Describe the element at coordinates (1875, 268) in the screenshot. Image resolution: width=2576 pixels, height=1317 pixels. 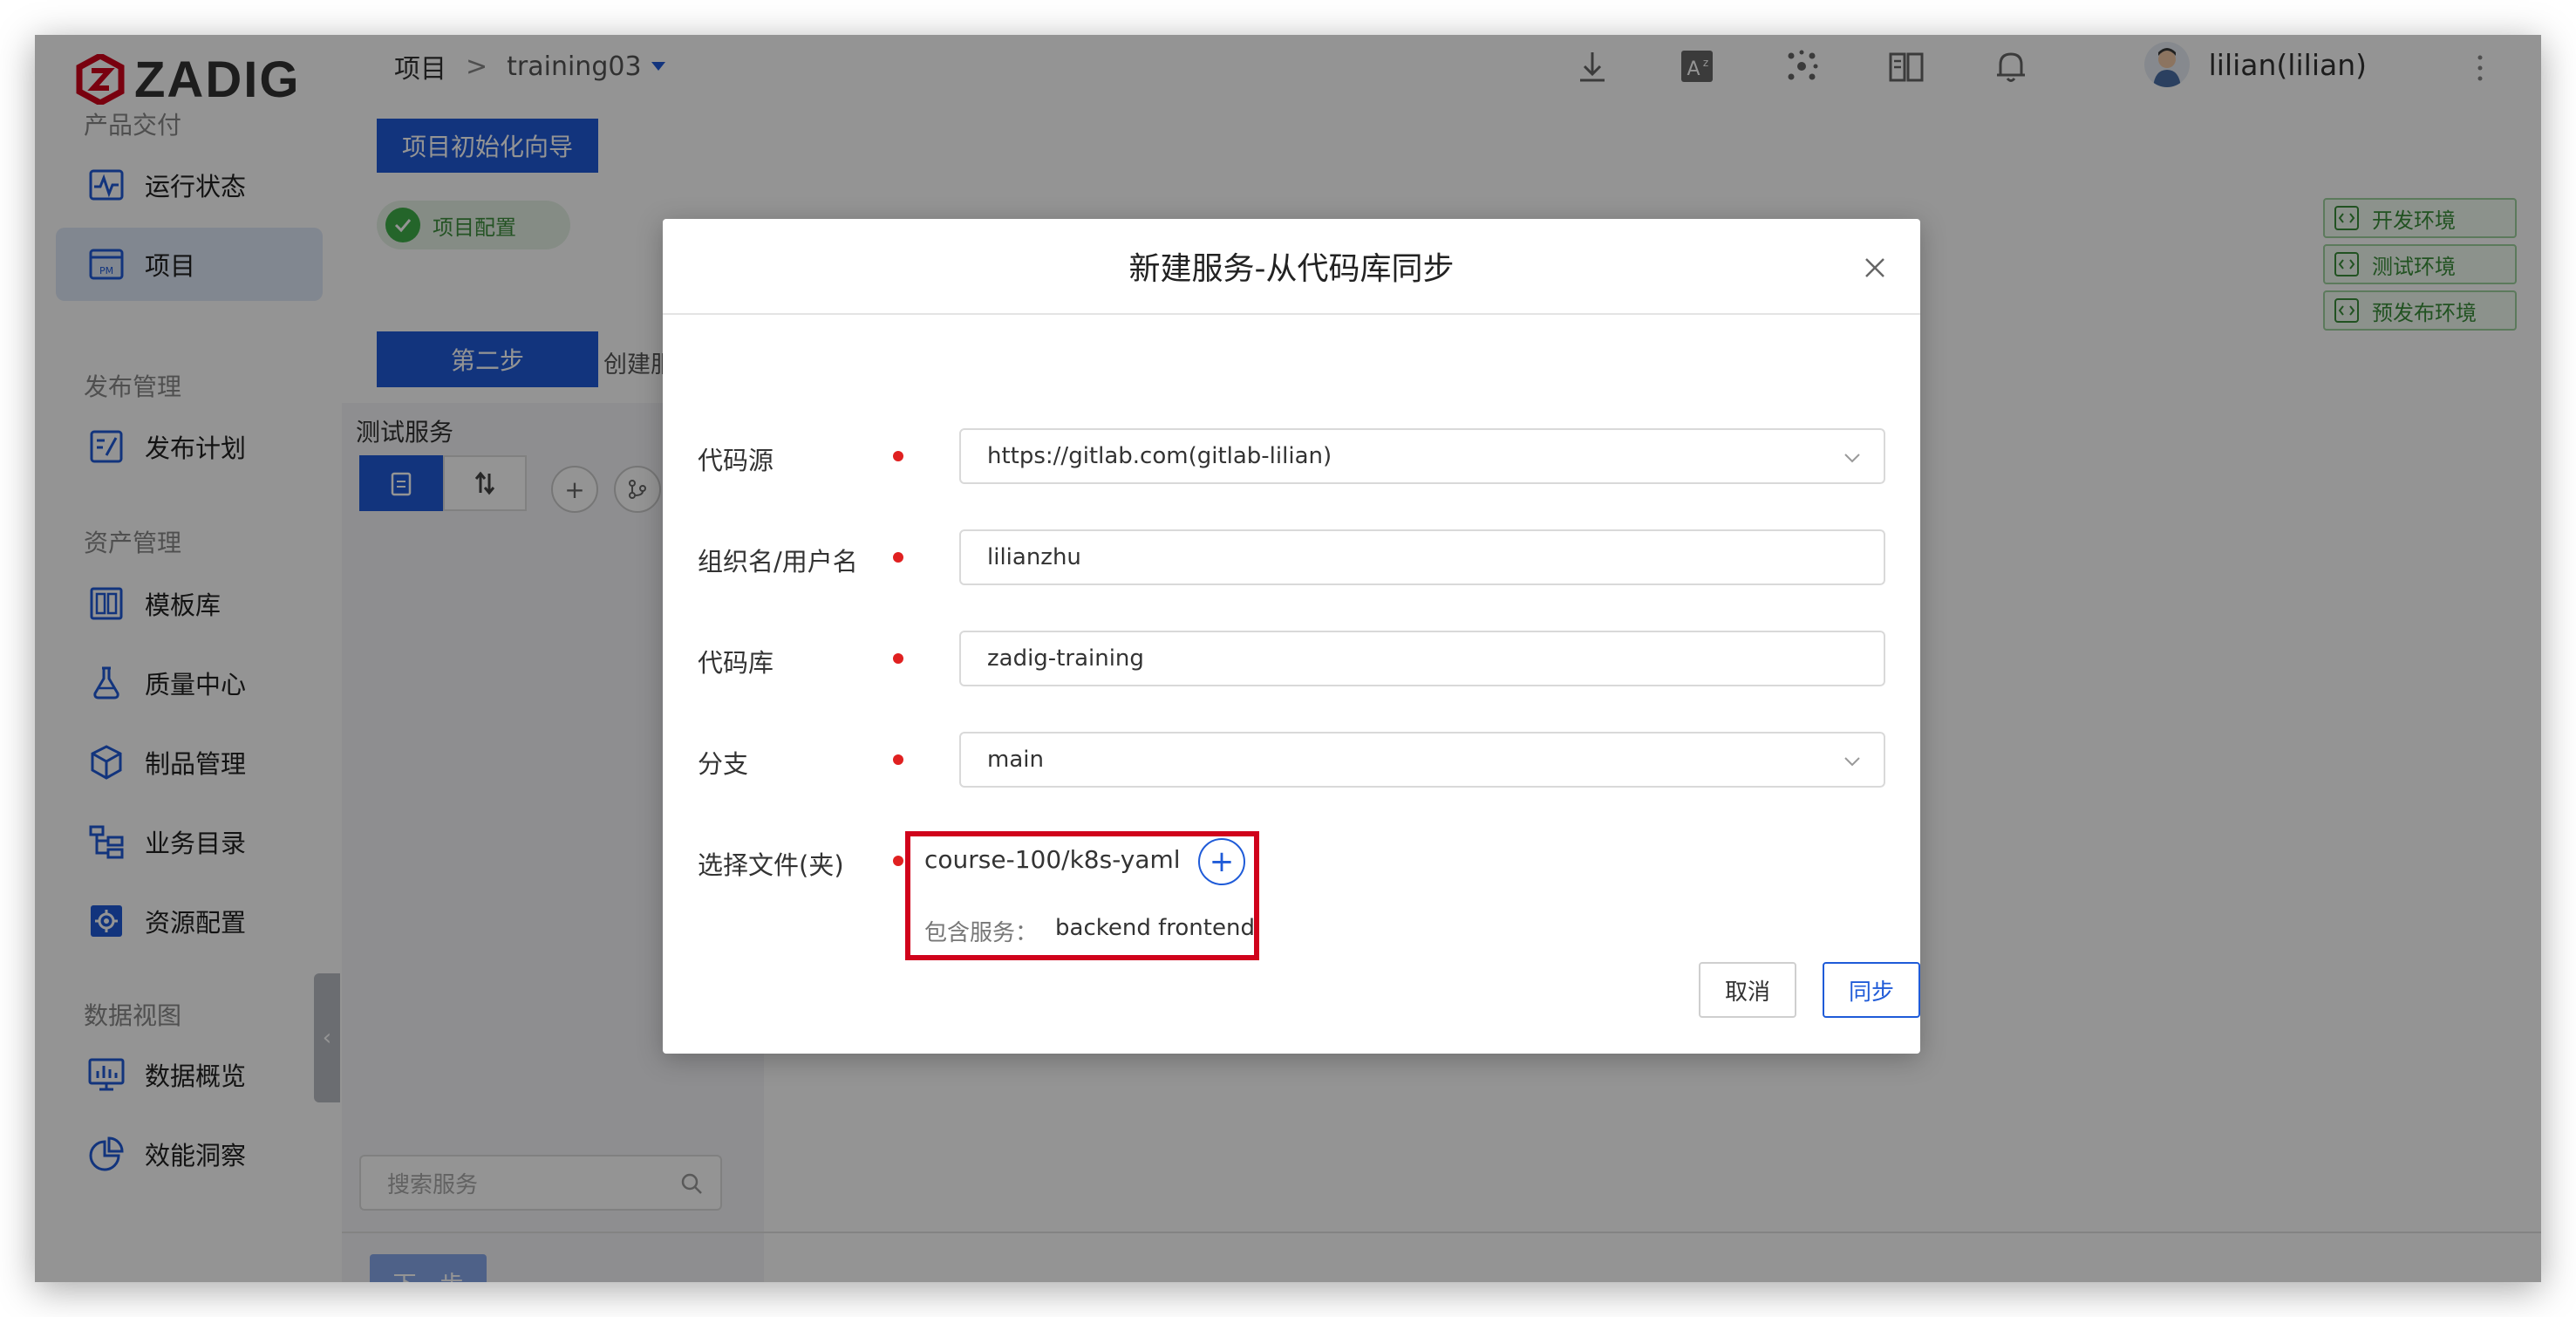
I see `close-icon` at that location.